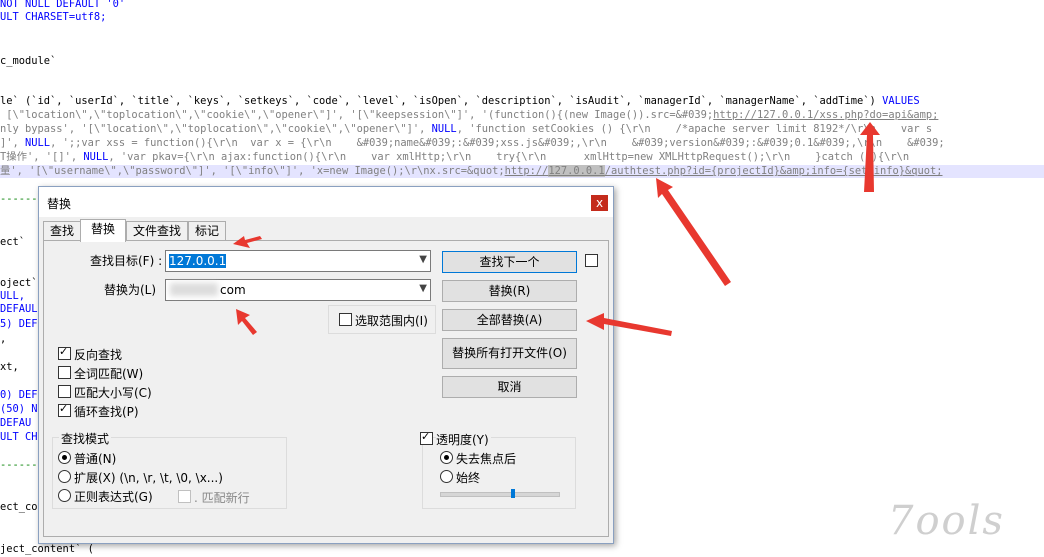 This screenshot has height=557, width=1044. What do you see at coordinates (19, 324) in the screenshot?
I see `code-line: 5) DEF` at bounding box center [19, 324].